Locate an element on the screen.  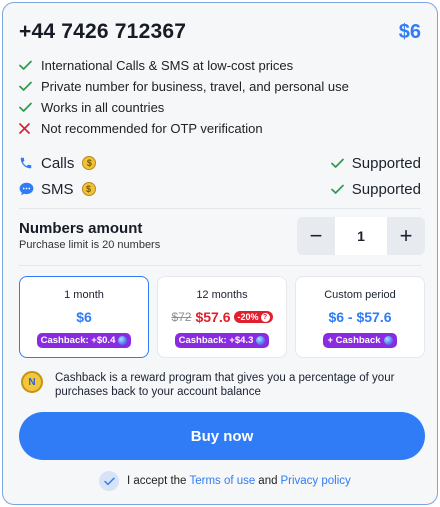
calls-label: Calls is located at coordinates (58, 163).